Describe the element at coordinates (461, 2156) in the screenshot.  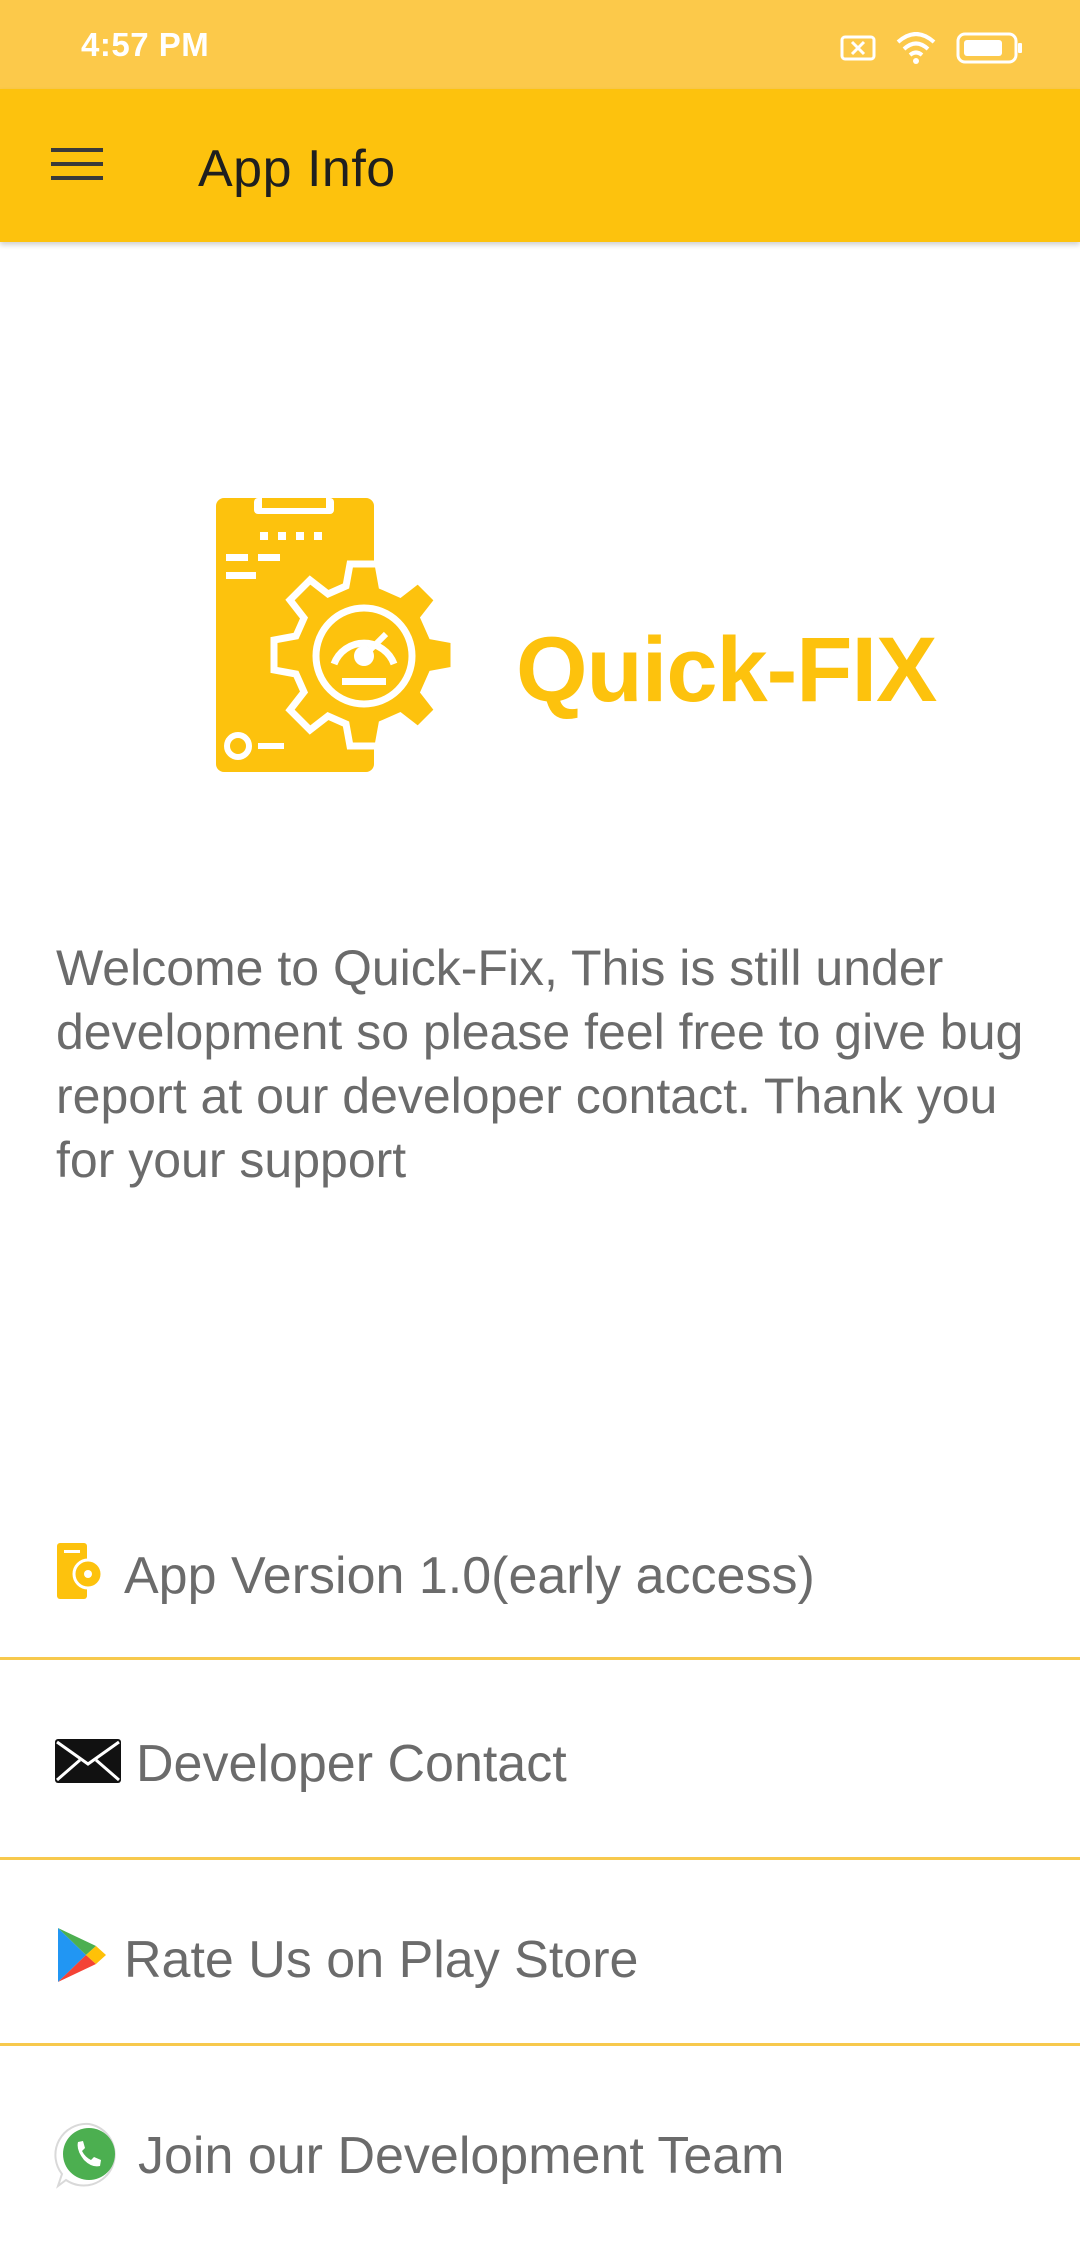
I see `join-team-label: Join our Development Team` at that location.